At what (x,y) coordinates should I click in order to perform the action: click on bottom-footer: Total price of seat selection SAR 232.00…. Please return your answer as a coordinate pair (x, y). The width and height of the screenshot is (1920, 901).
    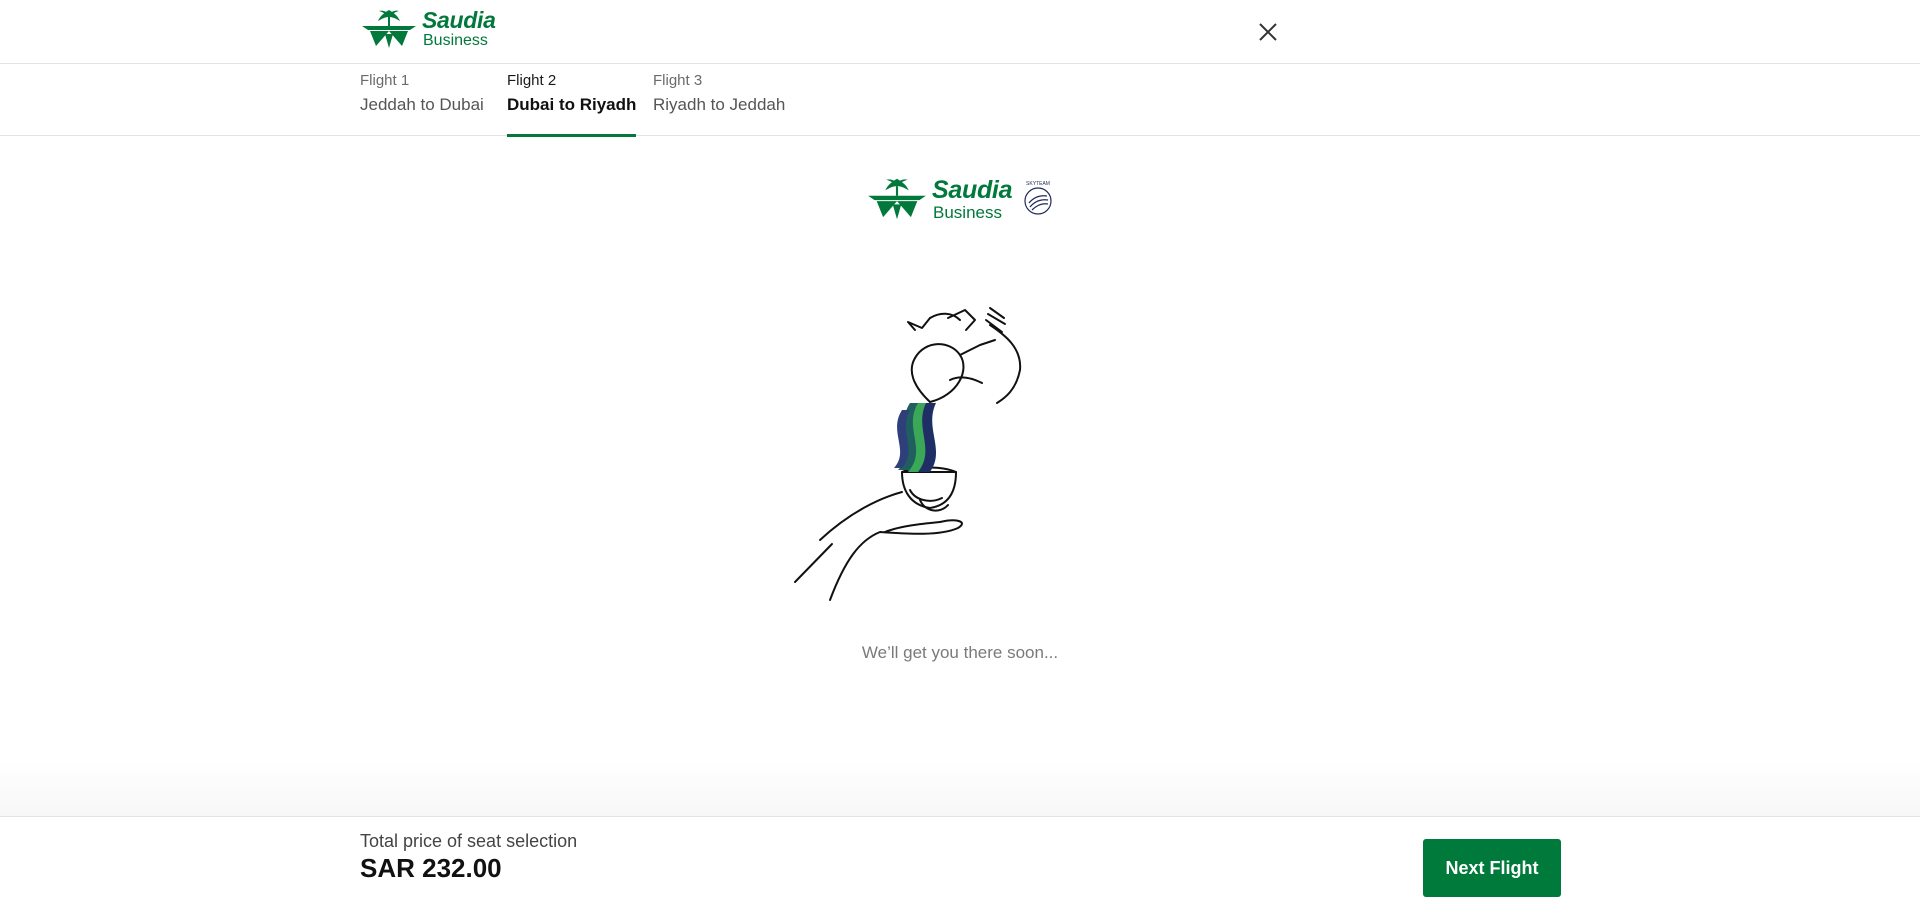
    Looking at the image, I should click on (960, 858).